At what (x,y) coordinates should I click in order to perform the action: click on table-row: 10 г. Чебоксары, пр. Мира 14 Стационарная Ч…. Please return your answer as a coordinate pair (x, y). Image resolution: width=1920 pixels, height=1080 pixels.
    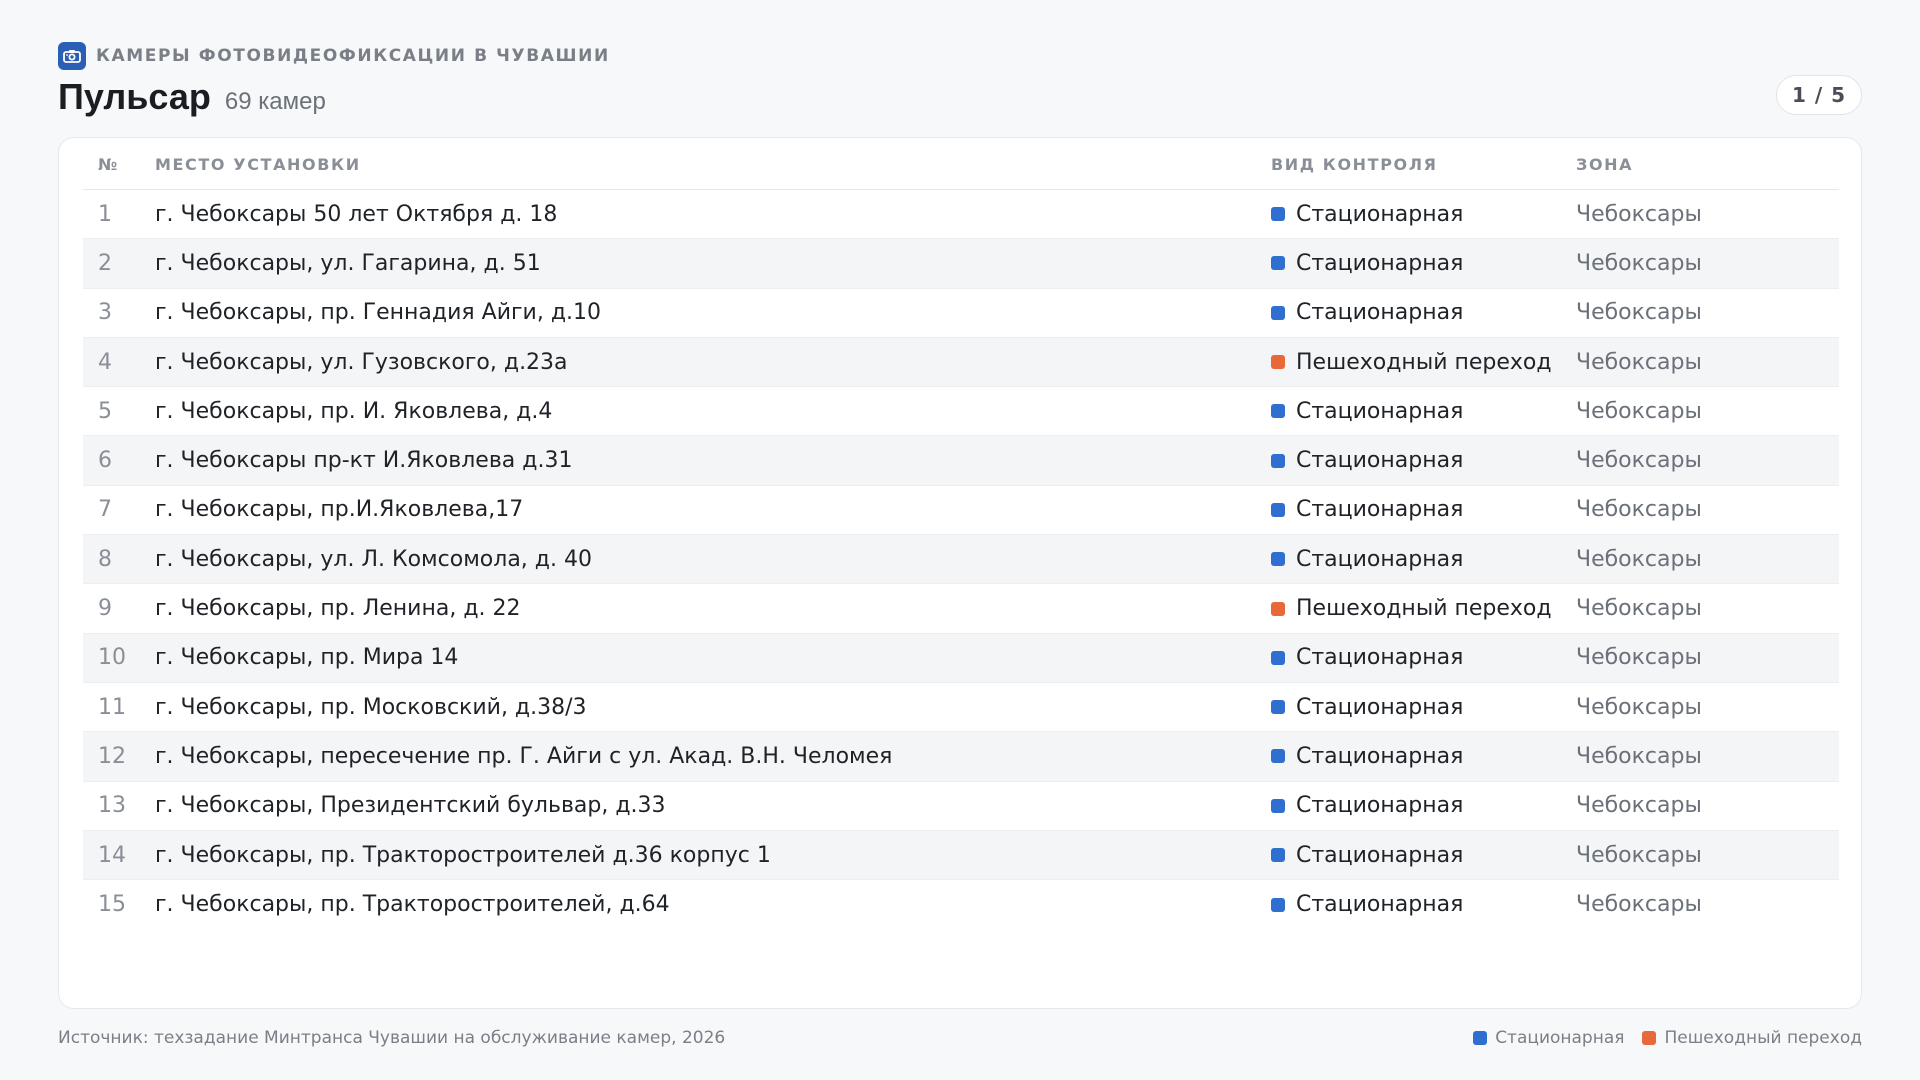
    Looking at the image, I should click on (961, 658).